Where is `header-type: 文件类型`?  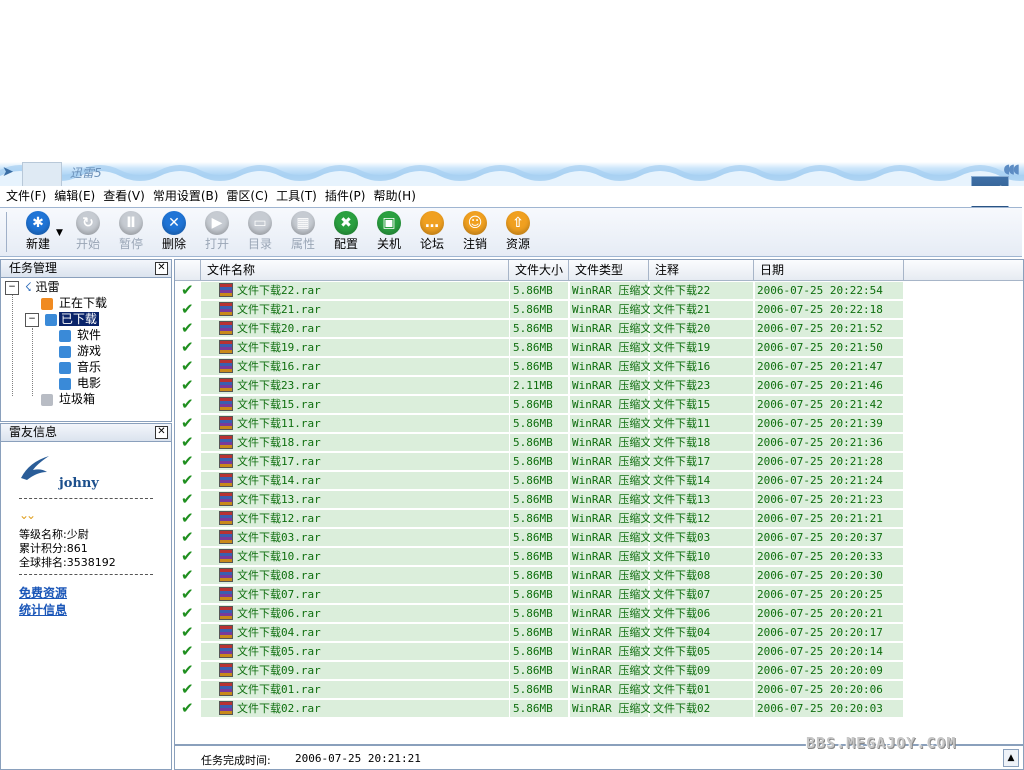
header-type: 文件类型 is located at coordinates (609, 270).